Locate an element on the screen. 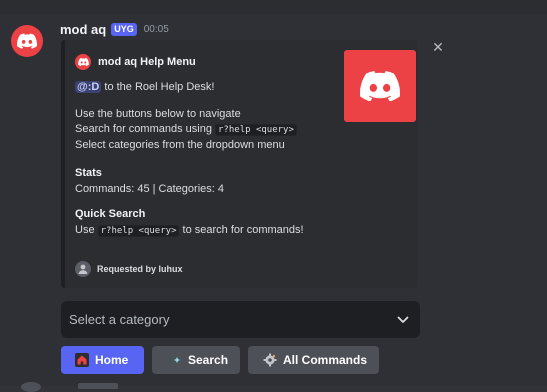  bot-avatar is located at coordinates (27, 41).